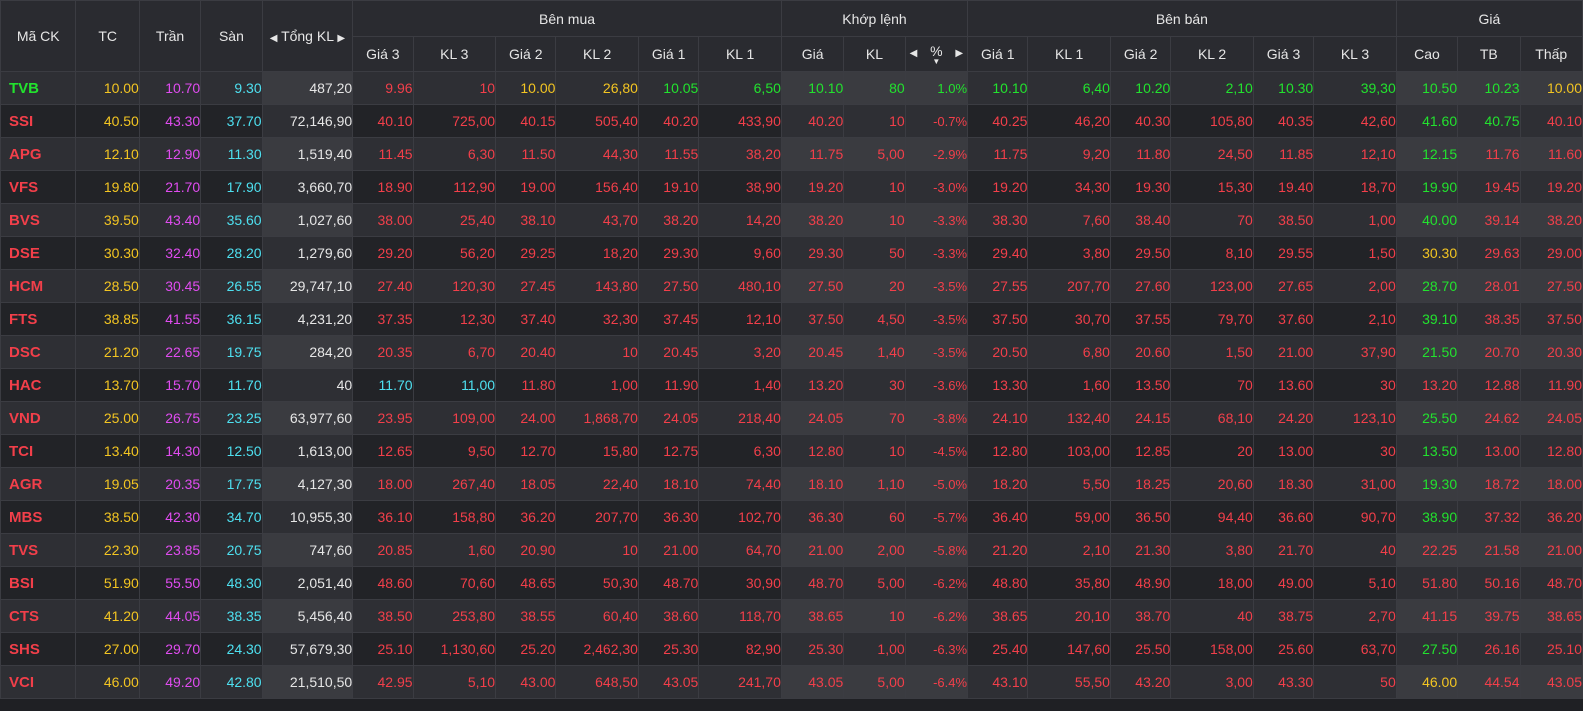 This screenshot has width=1583, height=711. Describe the element at coordinates (526, 418) in the screenshot. I see `buy-price-2-cell: 24.00` at that location.